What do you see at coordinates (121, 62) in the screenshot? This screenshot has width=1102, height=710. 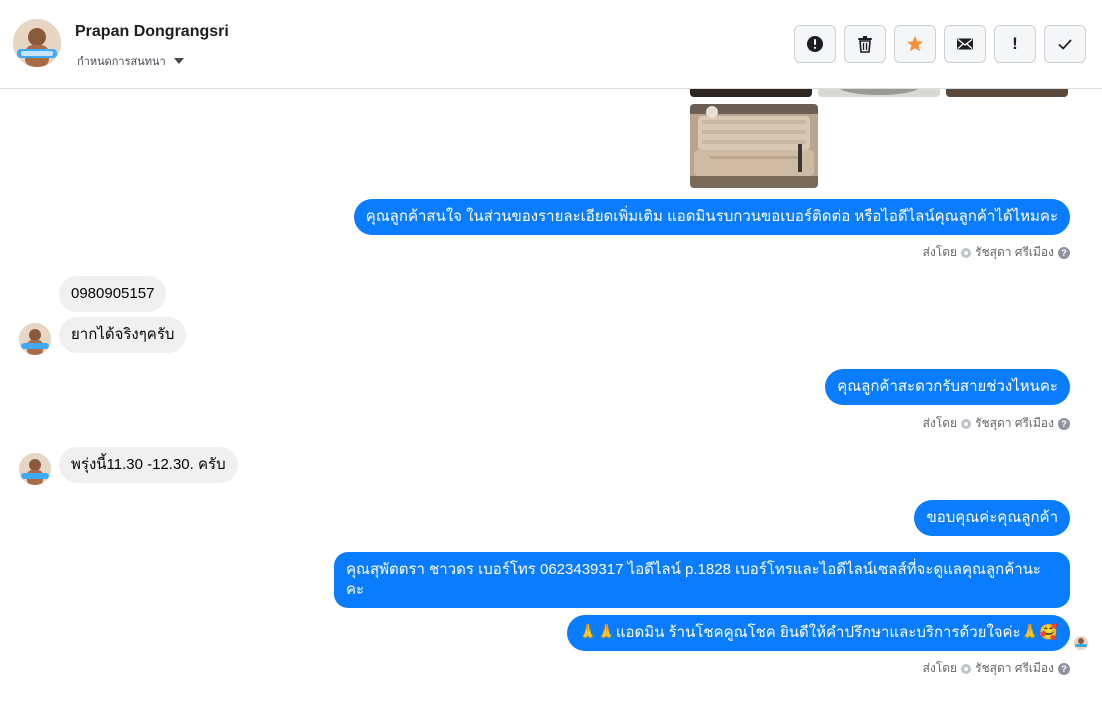 I see `assign-label: กำหนดการสนทนา` at bounding box center [121, 62].